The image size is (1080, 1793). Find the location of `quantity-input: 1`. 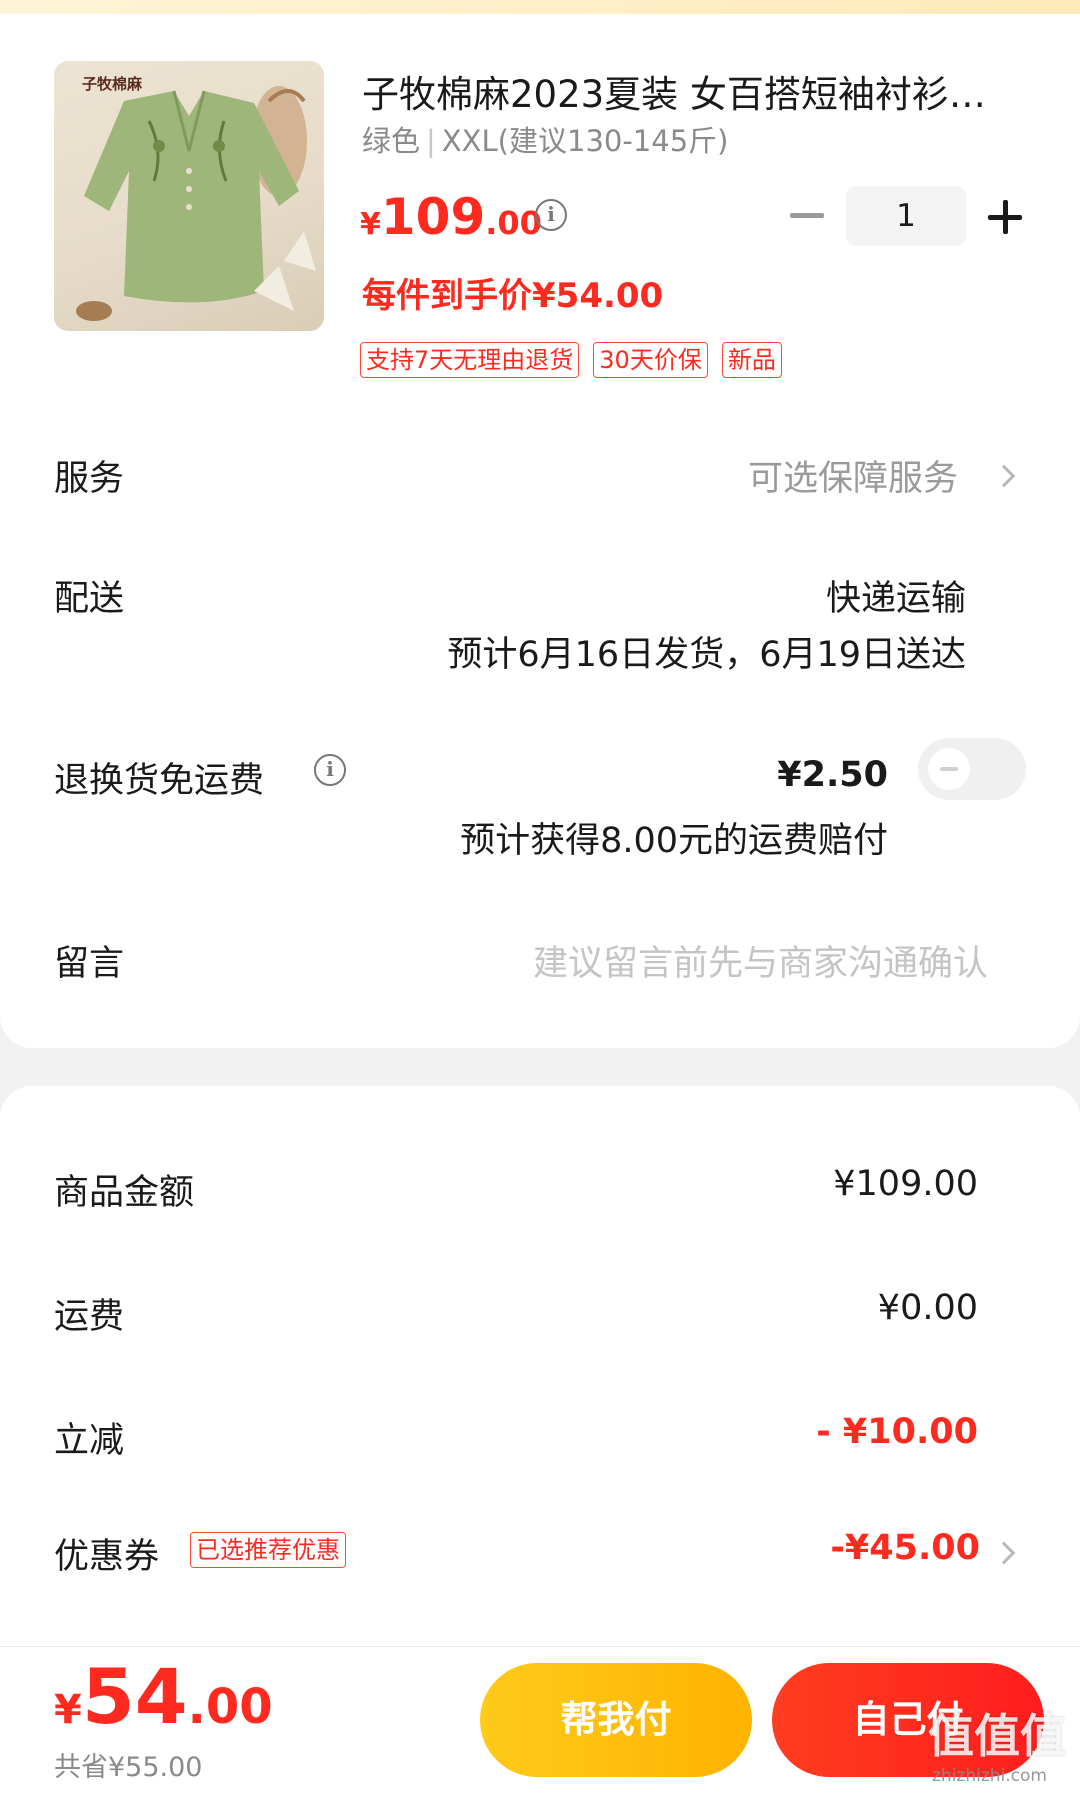

quantity-input: 1 is located at coordinates (906, 216).